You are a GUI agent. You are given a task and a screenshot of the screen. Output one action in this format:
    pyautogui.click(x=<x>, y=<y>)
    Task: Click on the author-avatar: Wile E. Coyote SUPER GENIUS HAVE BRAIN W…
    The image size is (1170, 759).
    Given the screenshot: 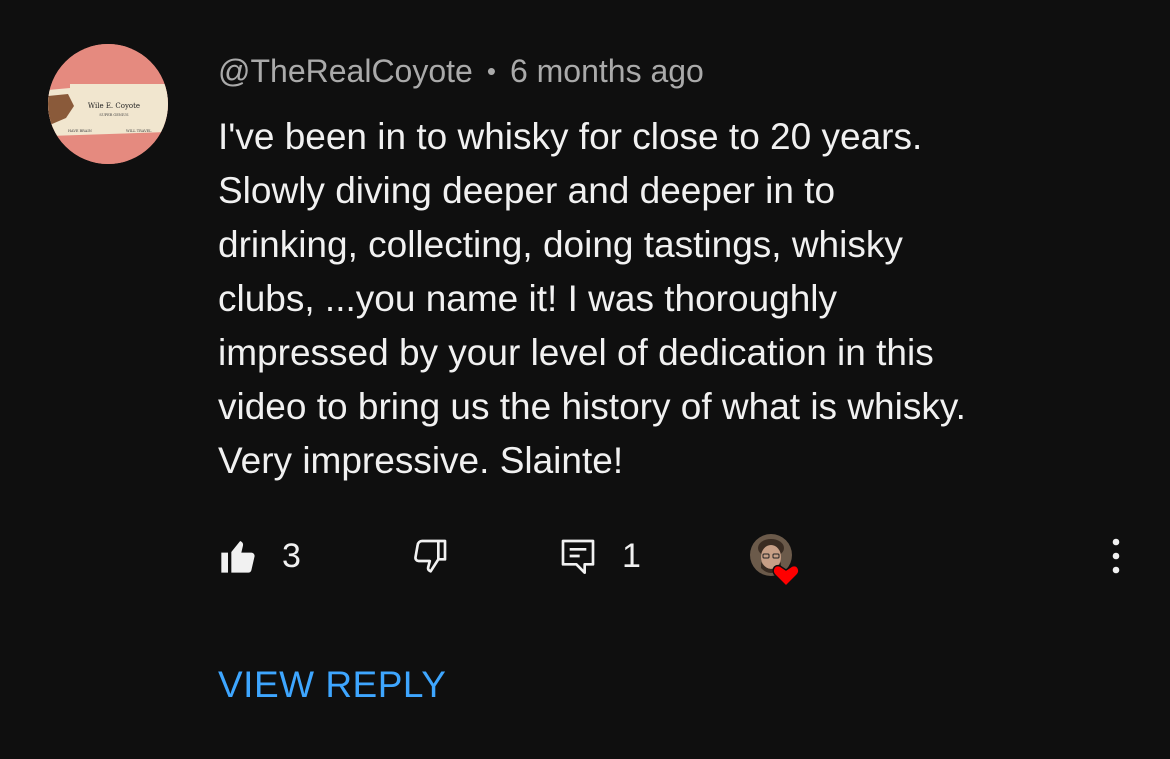 What is the action you would take?
    pyautogui.click(x=108, y=104)
    